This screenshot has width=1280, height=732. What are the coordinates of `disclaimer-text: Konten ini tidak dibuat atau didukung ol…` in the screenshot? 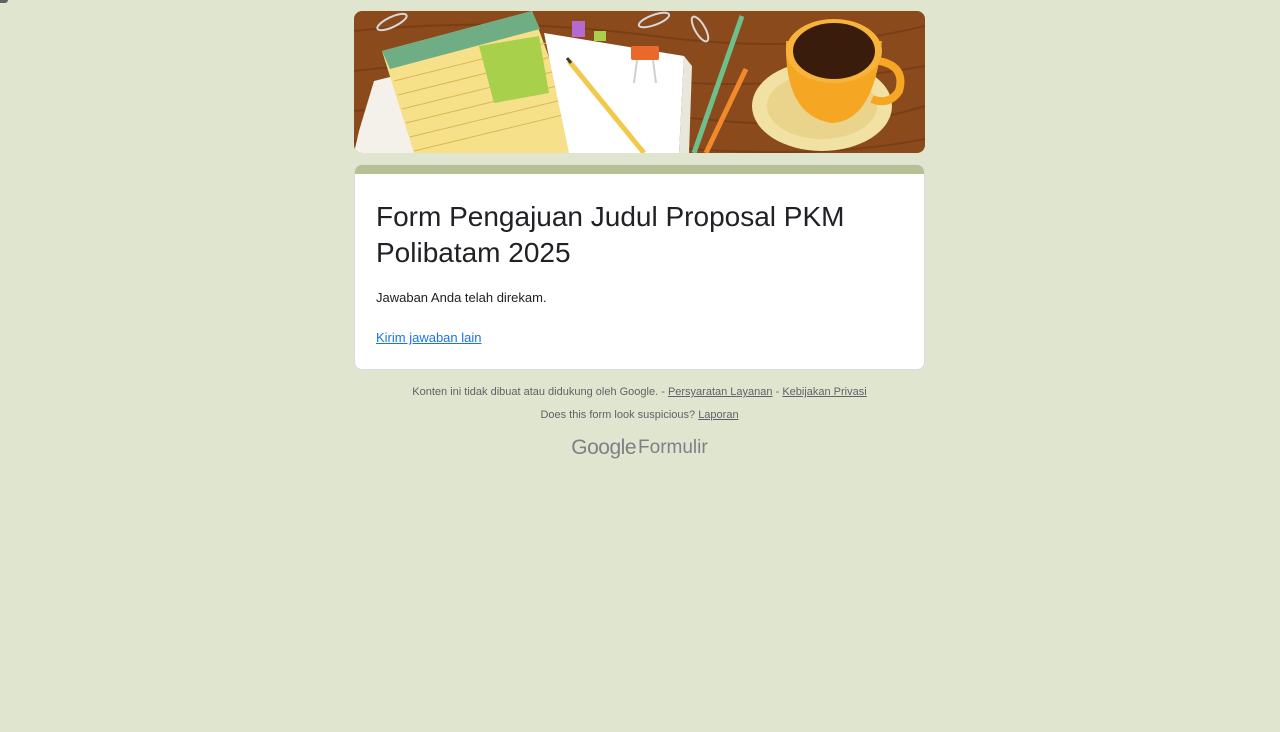 It's located at (538, 392).